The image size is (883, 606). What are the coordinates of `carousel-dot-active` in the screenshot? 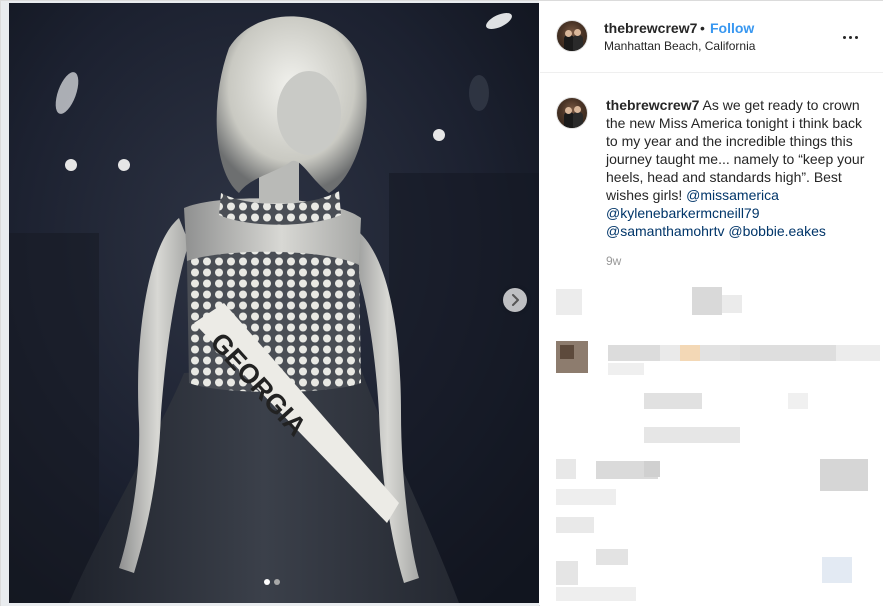 It's located at (267, 582).